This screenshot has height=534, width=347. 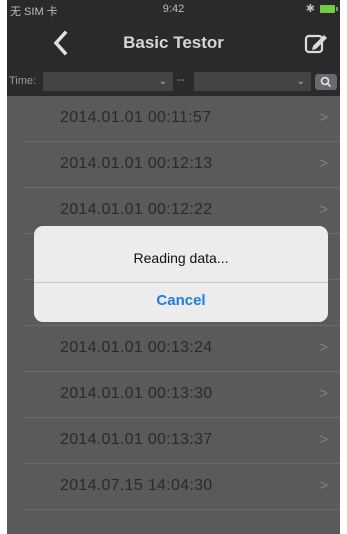 What do you see at coordinates (136, 117) in the screenshot?
I see `record-time: 2014.01.01 00:11:57` at bounding box center [136, 117].